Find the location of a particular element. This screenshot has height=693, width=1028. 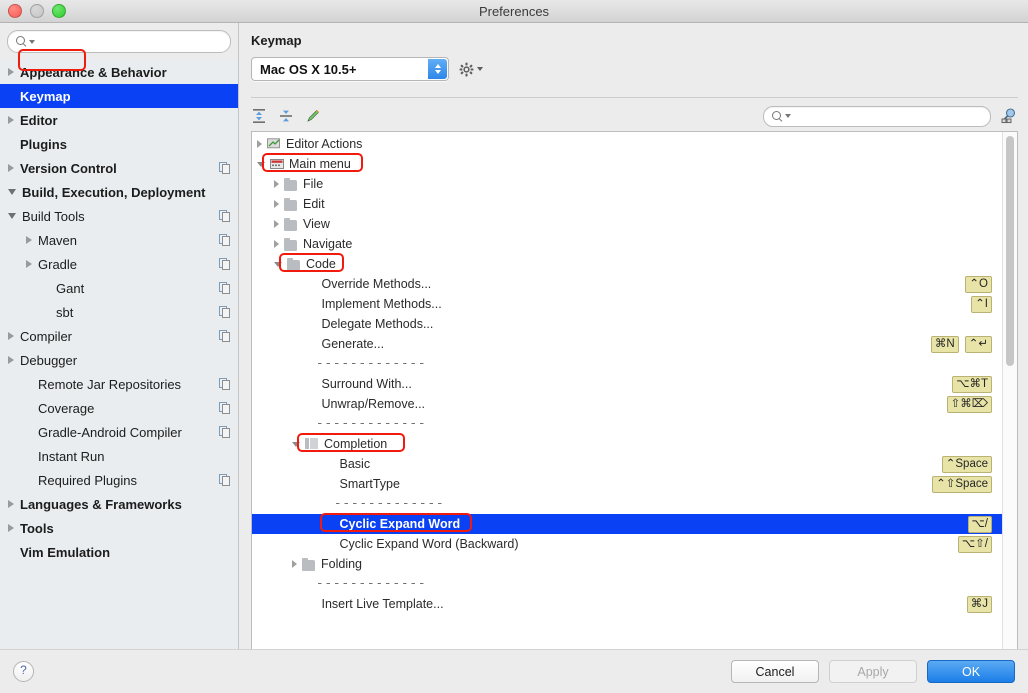

sidebar-item-vim-emulation: Vim Emulation is located at coordinates (119, 552).